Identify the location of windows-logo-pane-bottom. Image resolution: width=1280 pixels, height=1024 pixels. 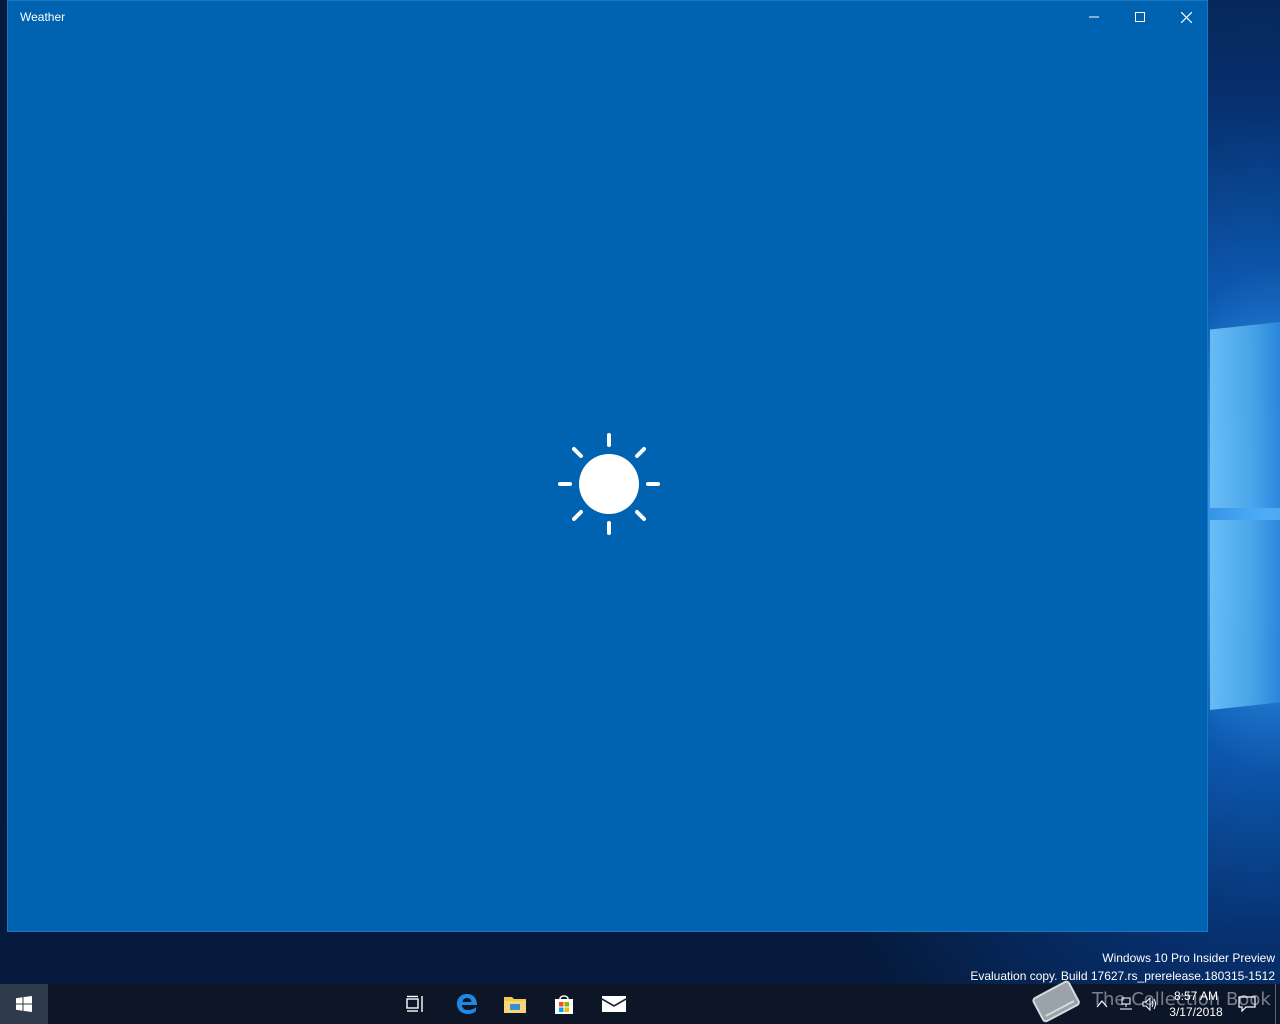
(1245, 615).